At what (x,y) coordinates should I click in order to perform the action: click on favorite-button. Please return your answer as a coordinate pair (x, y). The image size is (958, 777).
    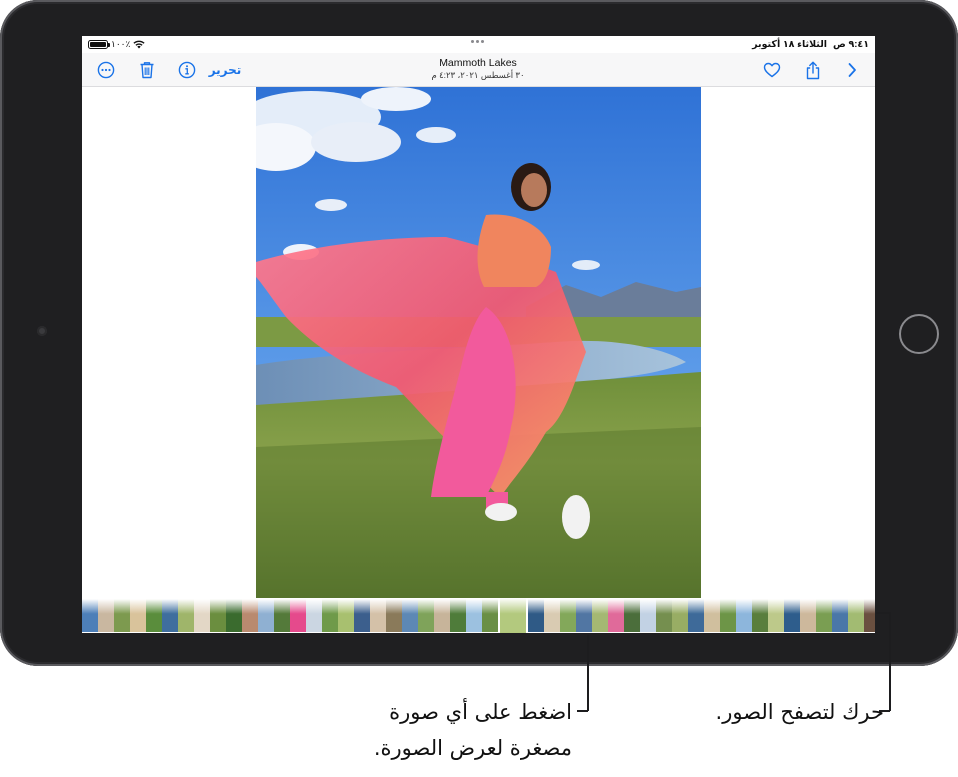
    Looking at the image, I should click on (772, 70).